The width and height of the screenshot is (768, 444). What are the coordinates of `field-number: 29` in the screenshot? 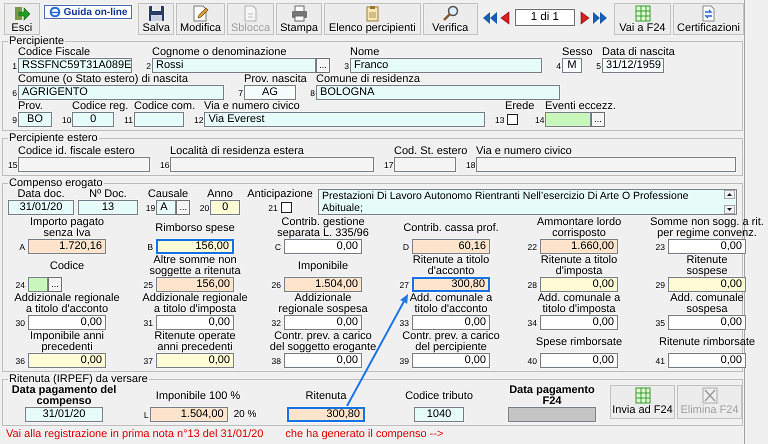 It's located at (660, 285).